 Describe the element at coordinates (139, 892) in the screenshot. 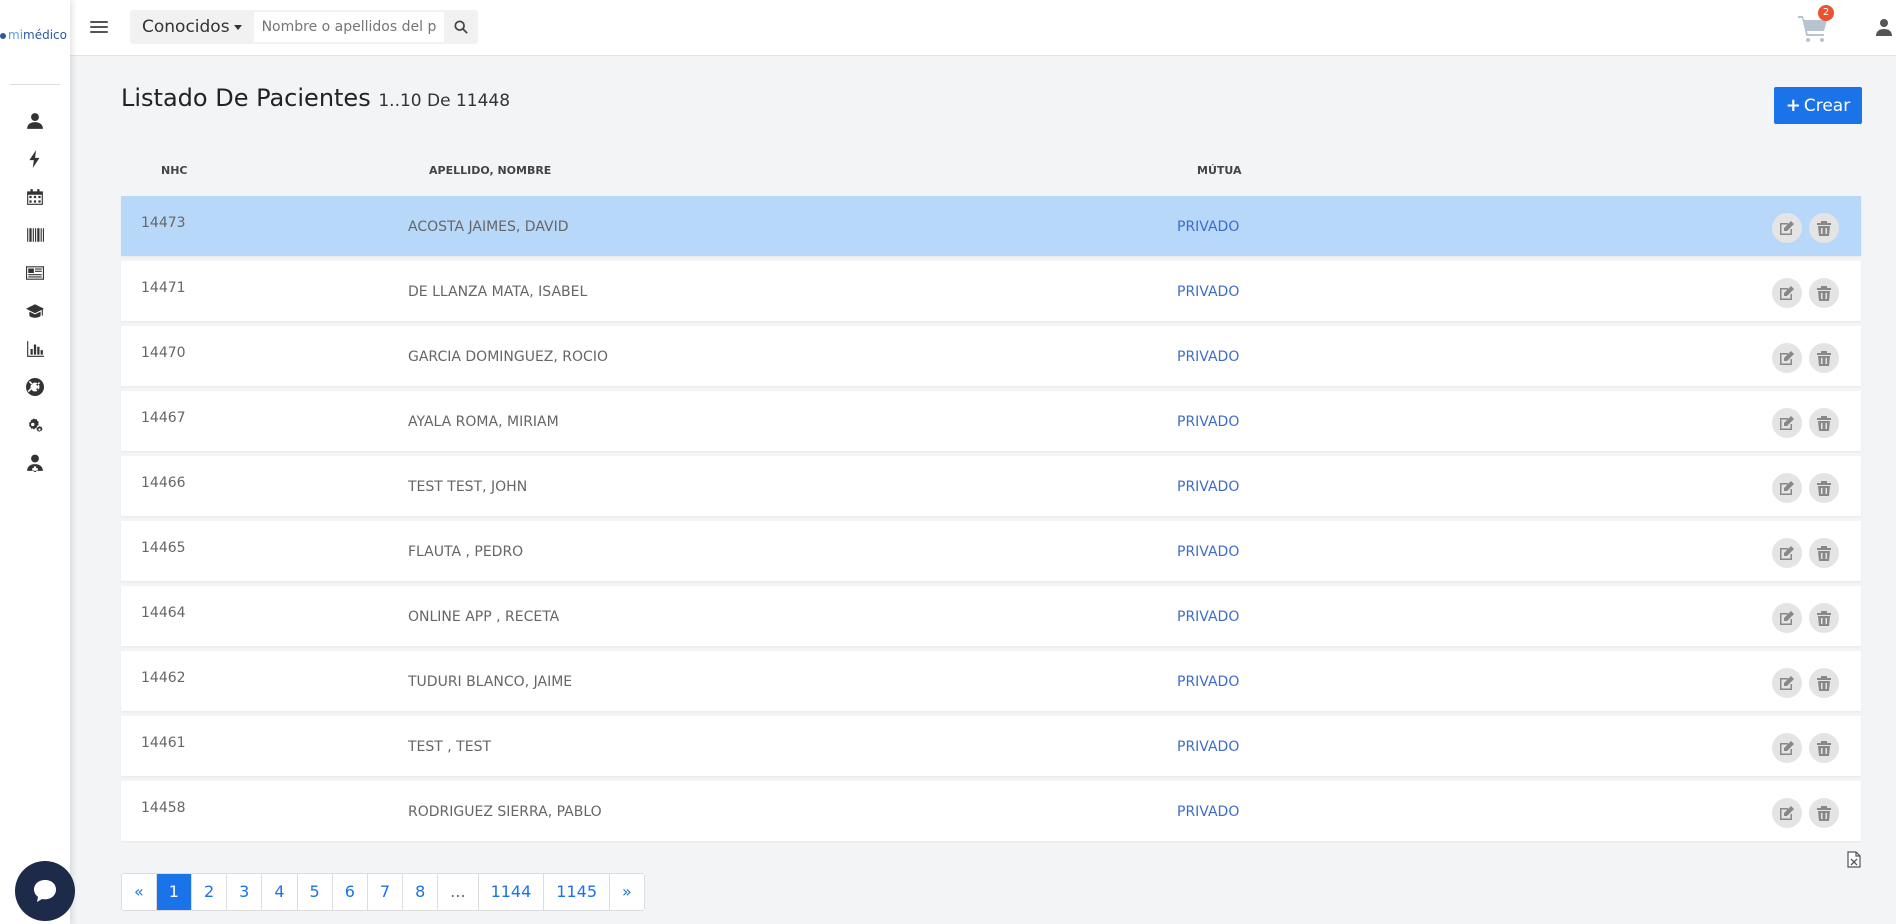

I see `page-prev: «` at that location.